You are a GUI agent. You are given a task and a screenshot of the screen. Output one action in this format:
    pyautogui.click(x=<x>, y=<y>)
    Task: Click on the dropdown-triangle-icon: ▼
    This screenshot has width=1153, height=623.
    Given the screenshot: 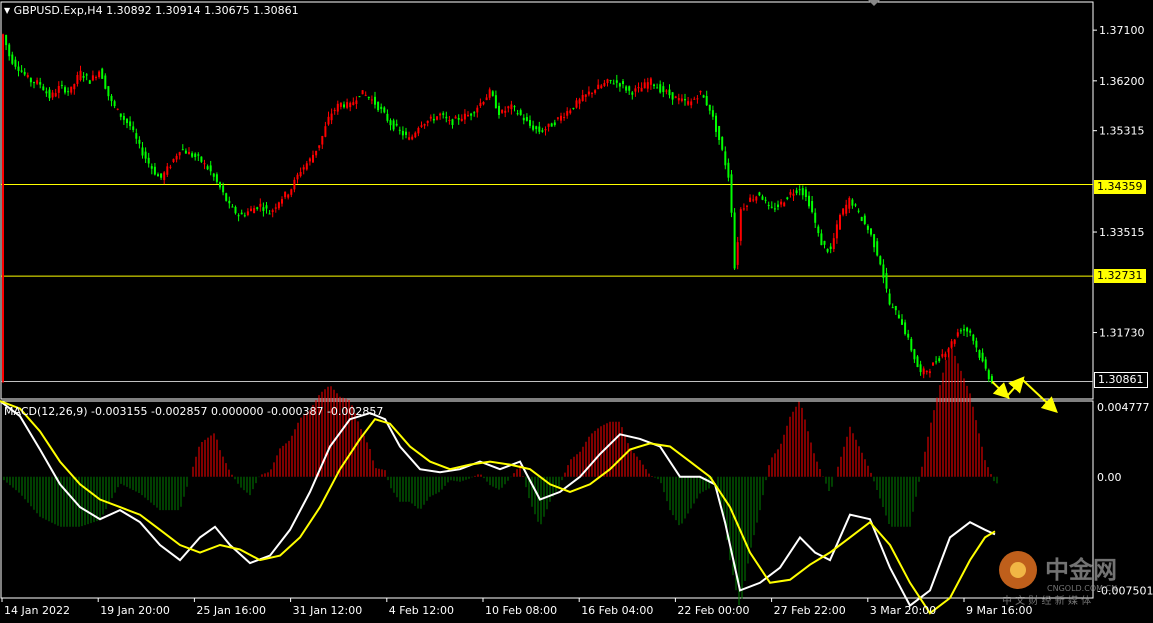 What is the action you would take?
    pyautogui.click(x=7, y=10)
    